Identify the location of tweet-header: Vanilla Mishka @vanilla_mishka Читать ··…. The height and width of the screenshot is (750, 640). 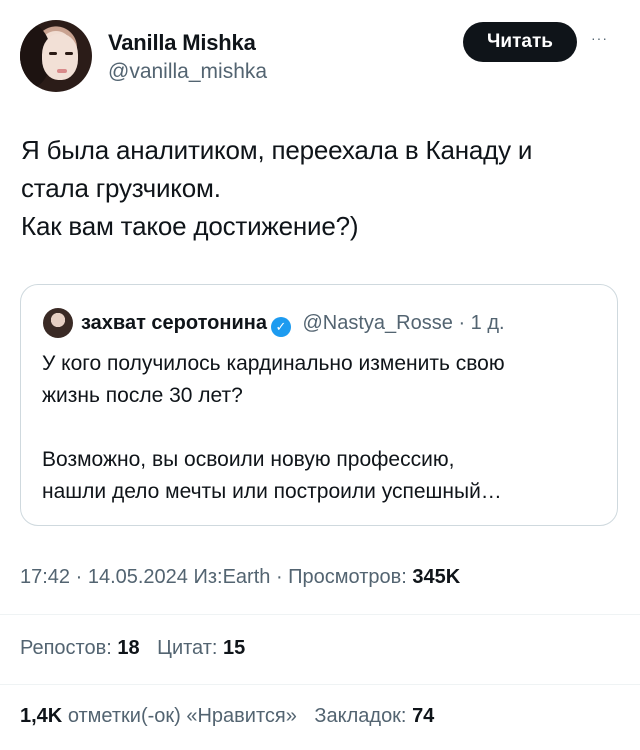
(320, 55).